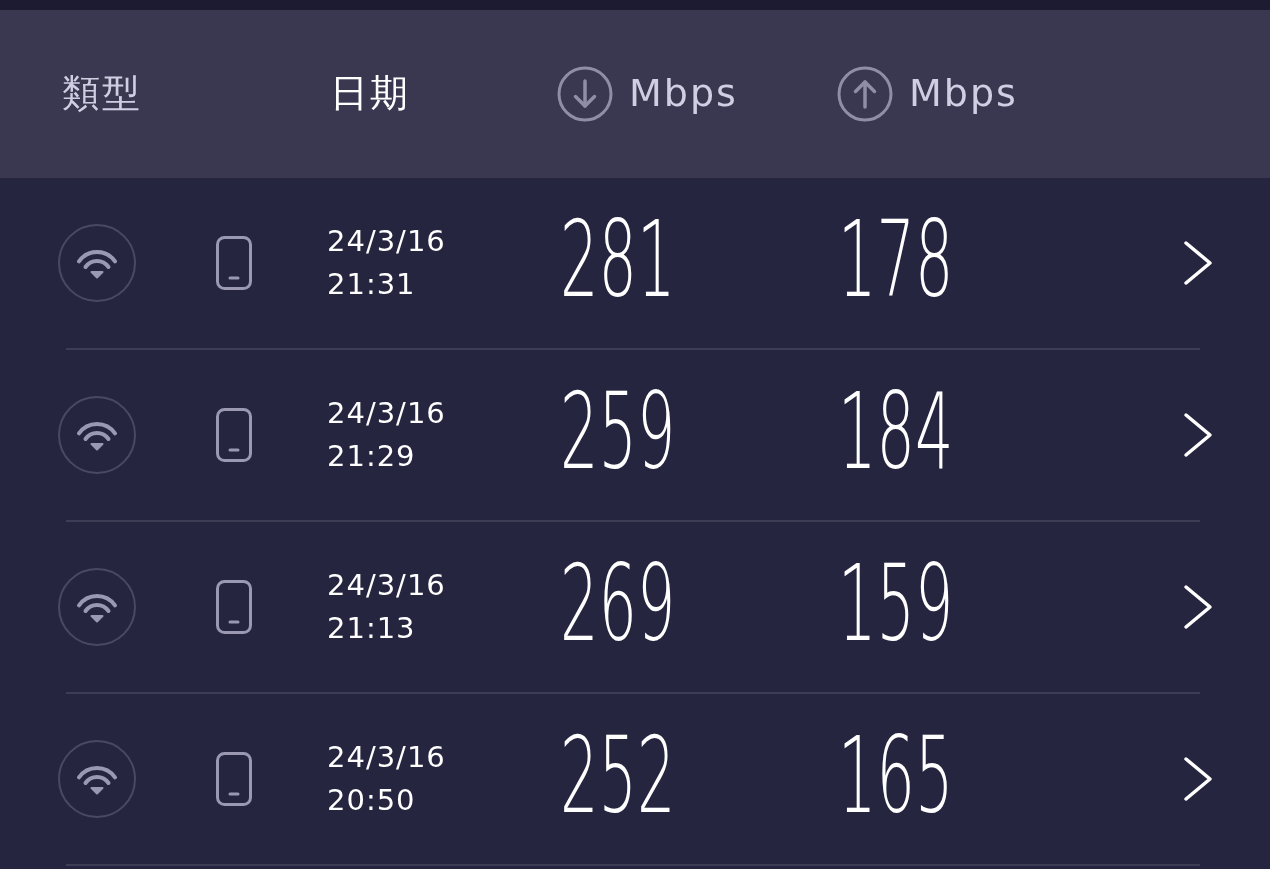 The height and width of the screenshot is (869, 1270). I want to click on column-header: 日期, so click(370, 94).